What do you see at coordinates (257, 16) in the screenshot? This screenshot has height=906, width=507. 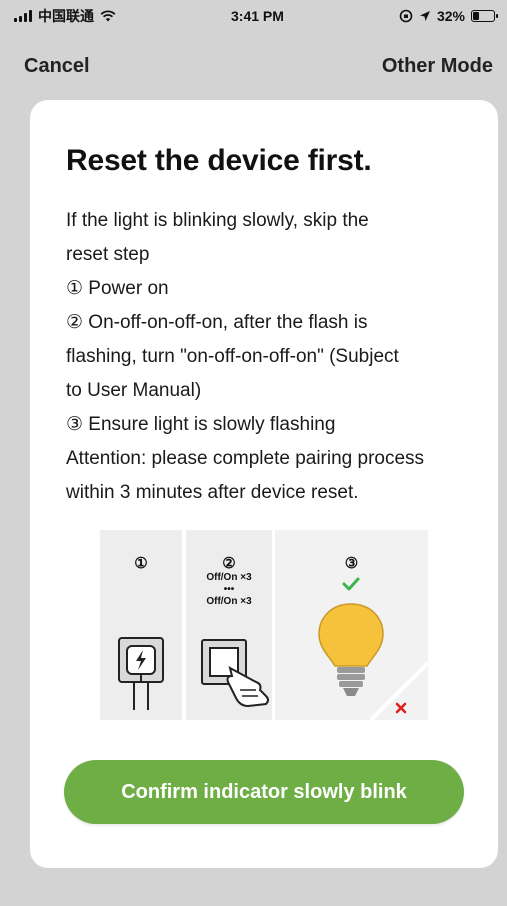 I see `status-time: 3:41 PM` at bounding box center [257, 16].